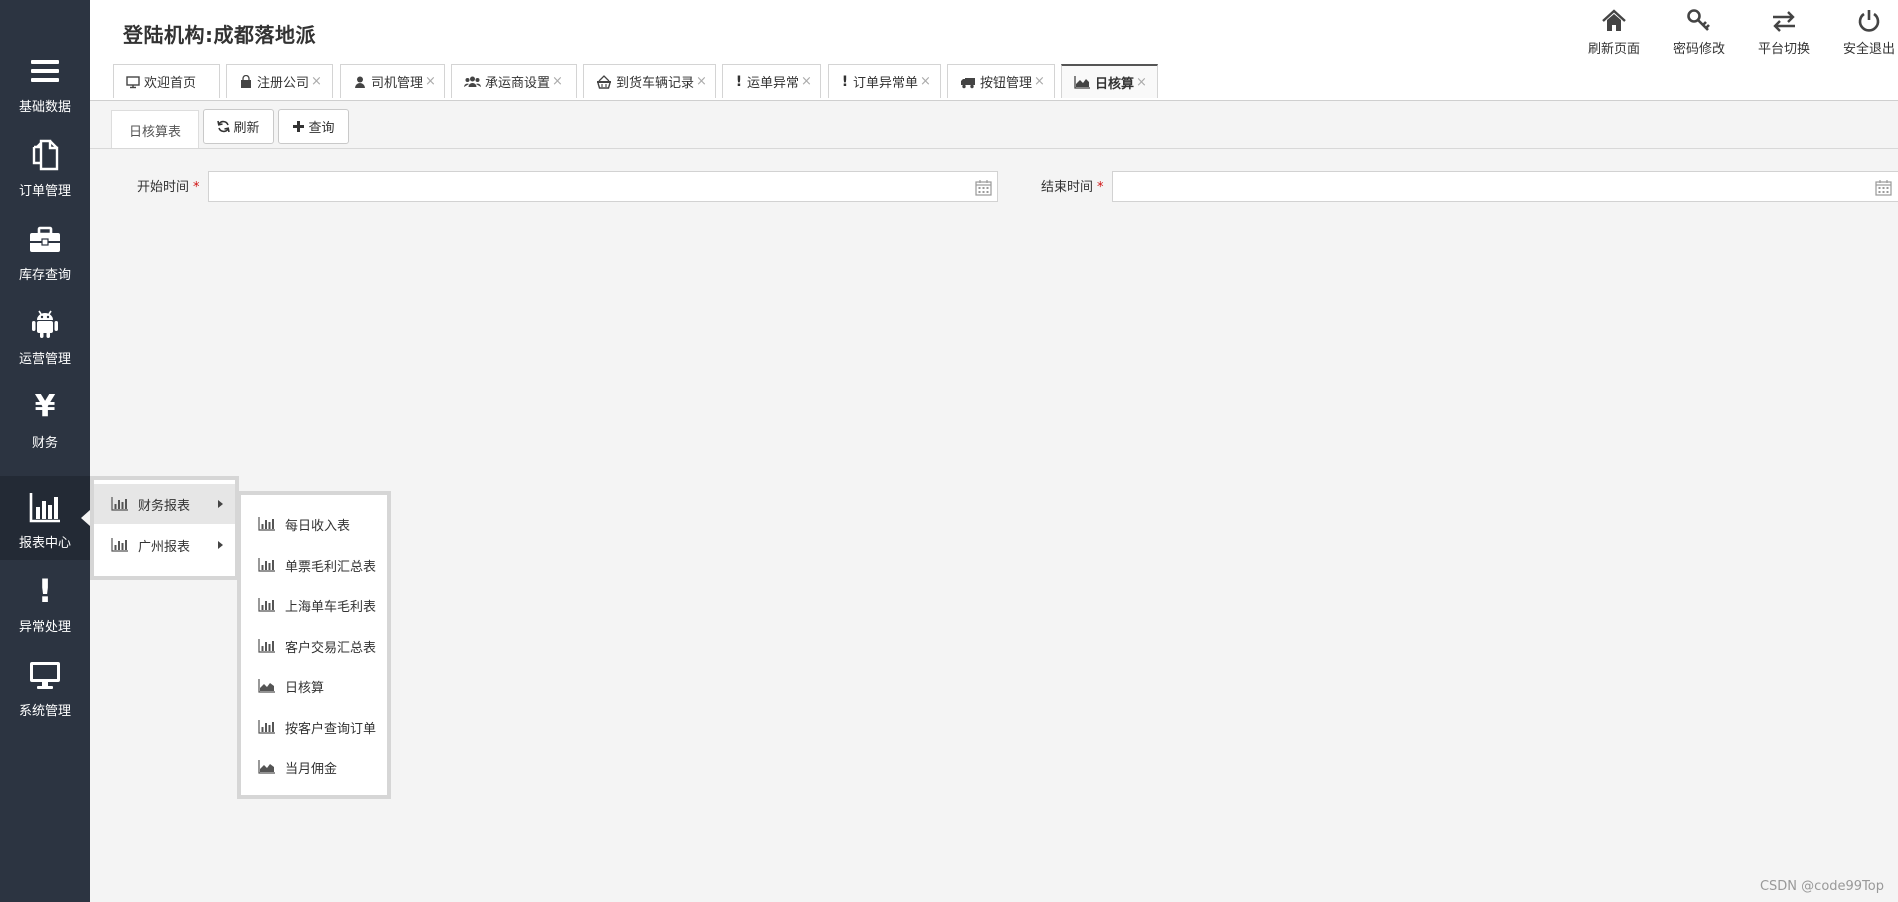 Image resolution: width=1898 pixels, height=902 pixels. I want to click on header-button-label: 安全退出, so click(1868, 49).